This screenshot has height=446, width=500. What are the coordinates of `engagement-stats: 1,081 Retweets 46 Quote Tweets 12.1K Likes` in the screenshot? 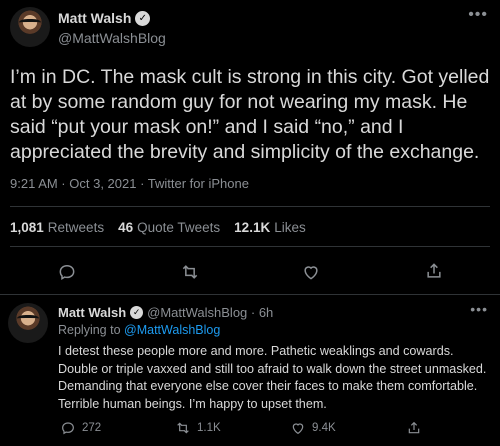 It's located at (158, 227).